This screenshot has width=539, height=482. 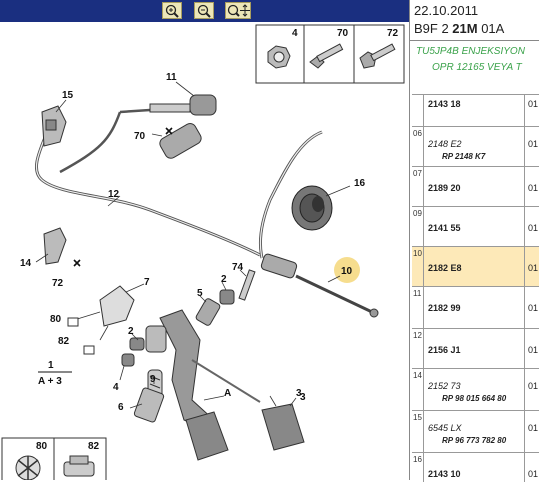 I want to click on row-position-number: 09, so click(x=418, y=226).